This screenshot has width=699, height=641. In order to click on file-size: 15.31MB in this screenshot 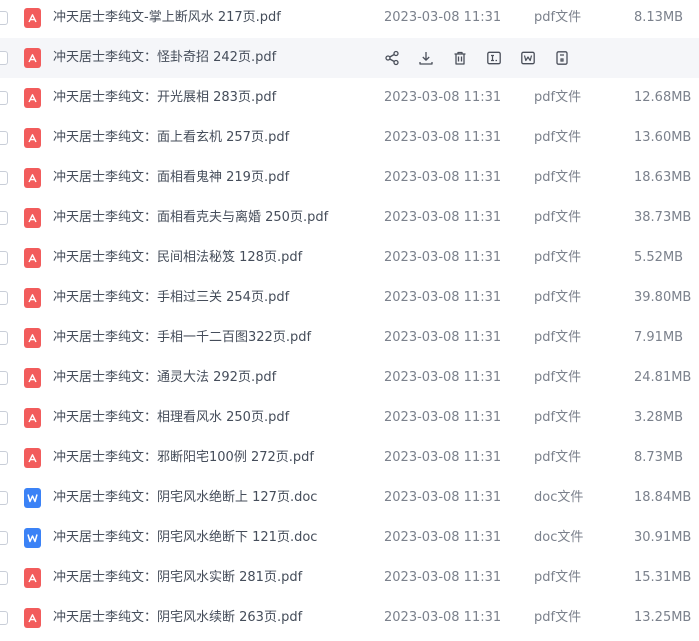, I will do `click(663, 577)`.